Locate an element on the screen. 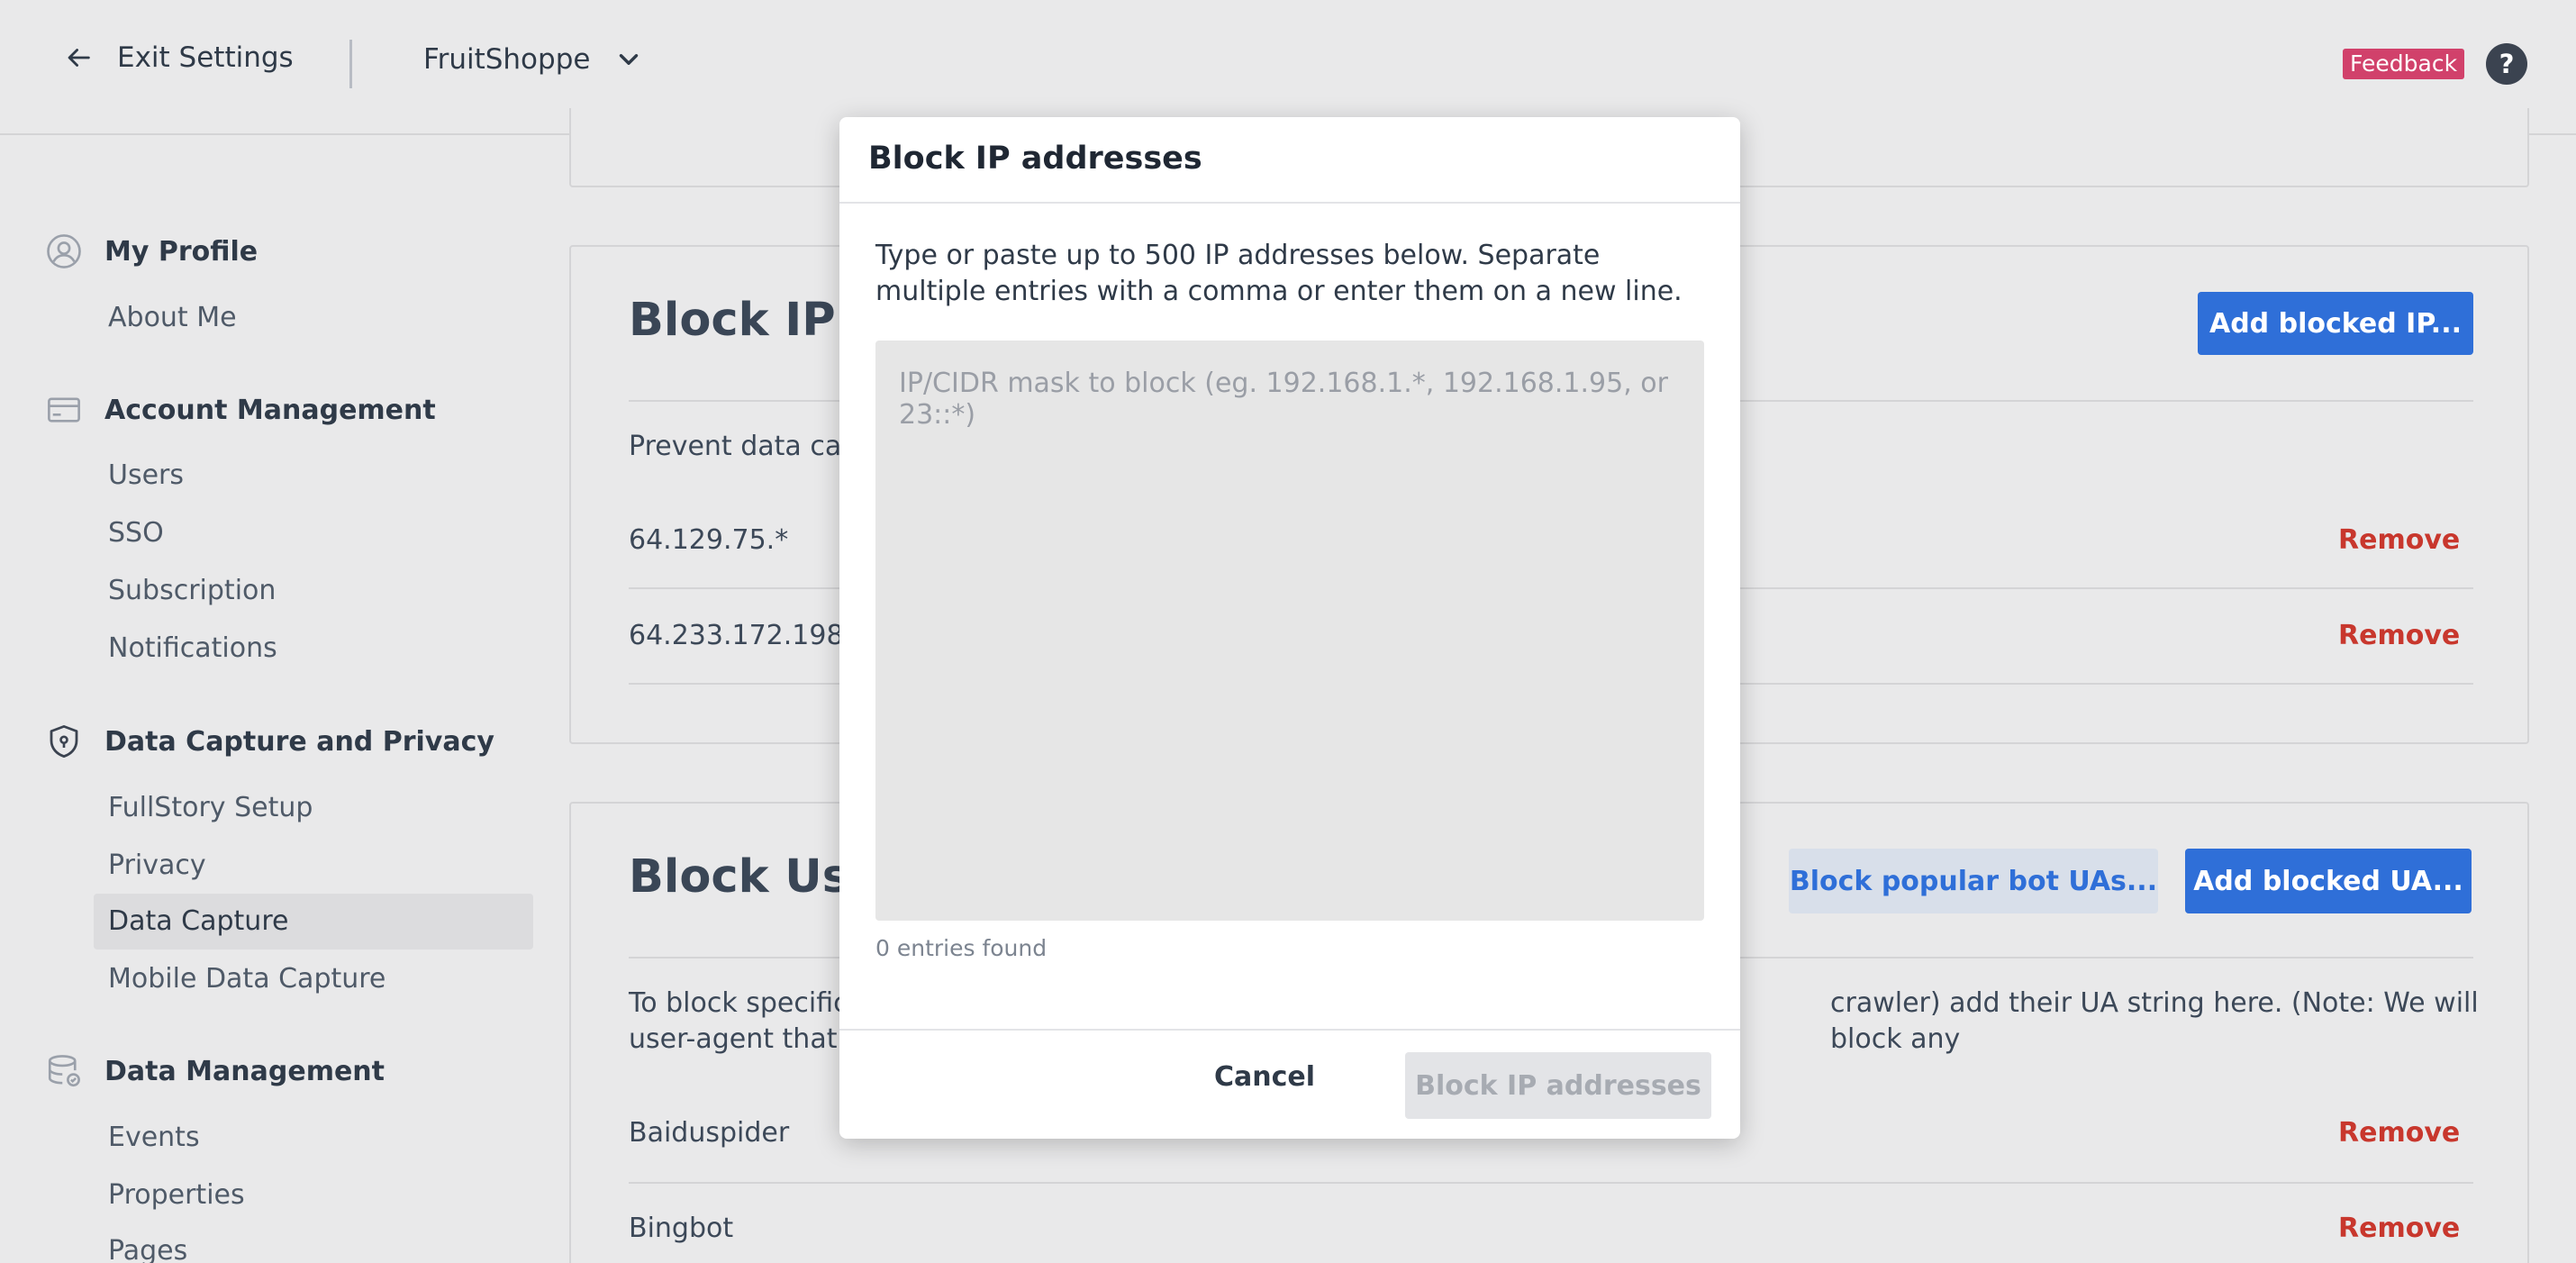  sidebar-section-my-profile: My Profile is located at coordinates (151, 251).